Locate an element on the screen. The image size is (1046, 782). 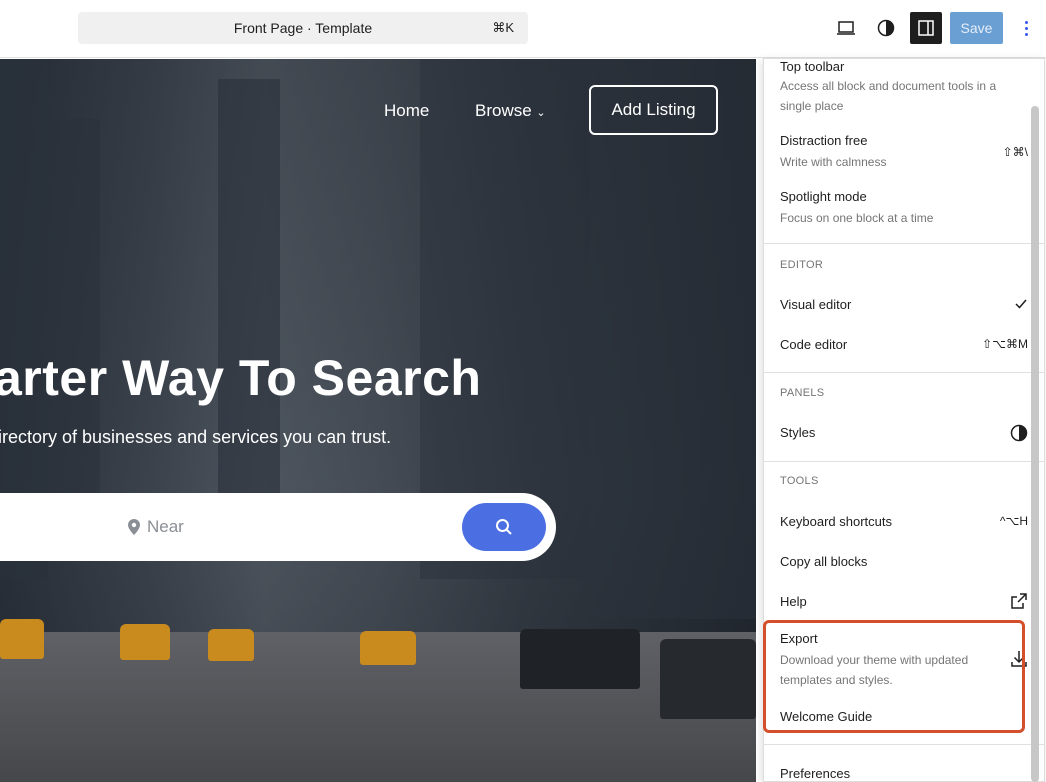
highlight-annotation-box is located at coordinates (894, 676).